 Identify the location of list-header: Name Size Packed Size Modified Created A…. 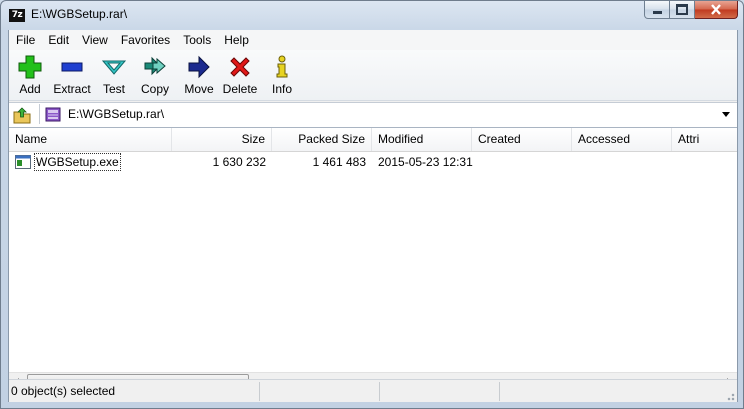
(373, 140).